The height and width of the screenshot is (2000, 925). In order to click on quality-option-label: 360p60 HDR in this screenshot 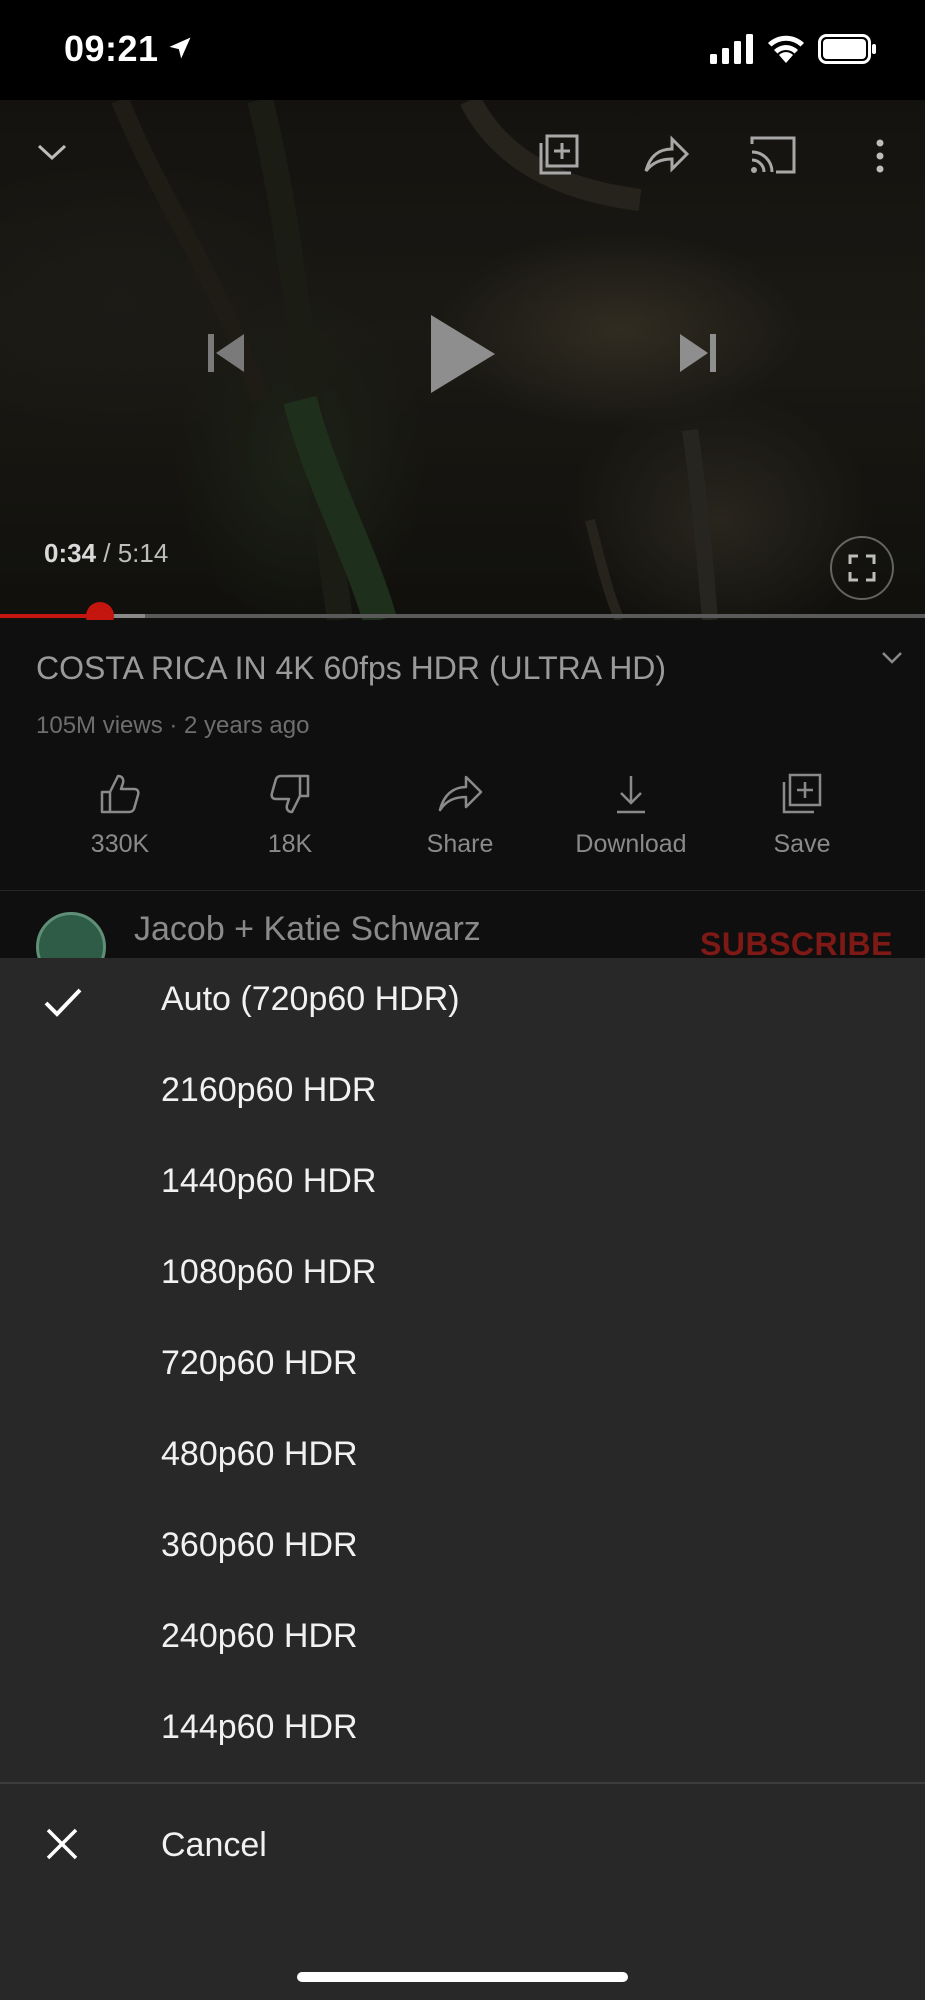, I will do `click(259, 1545)`.